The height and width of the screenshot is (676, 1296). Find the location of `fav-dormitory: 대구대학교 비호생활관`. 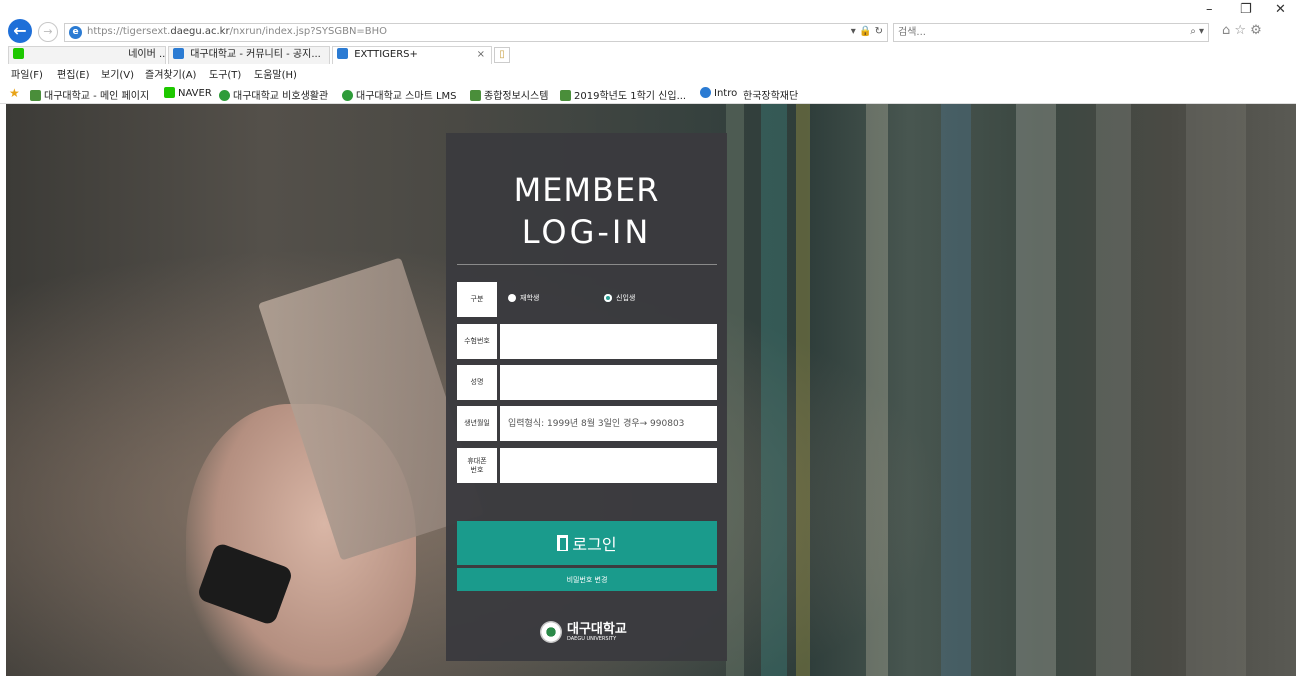

fav-dormitory: 대구대학교 비호생활관 is located at coordinates (273, 94).